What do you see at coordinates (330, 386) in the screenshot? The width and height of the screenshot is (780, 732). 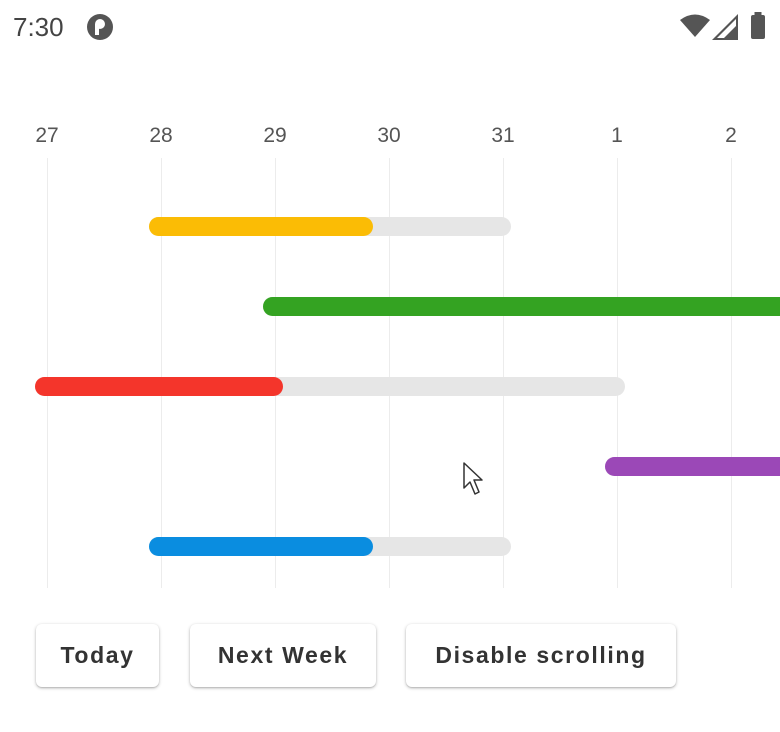 I see `task-red-bar` at bounding box center [330, 386].